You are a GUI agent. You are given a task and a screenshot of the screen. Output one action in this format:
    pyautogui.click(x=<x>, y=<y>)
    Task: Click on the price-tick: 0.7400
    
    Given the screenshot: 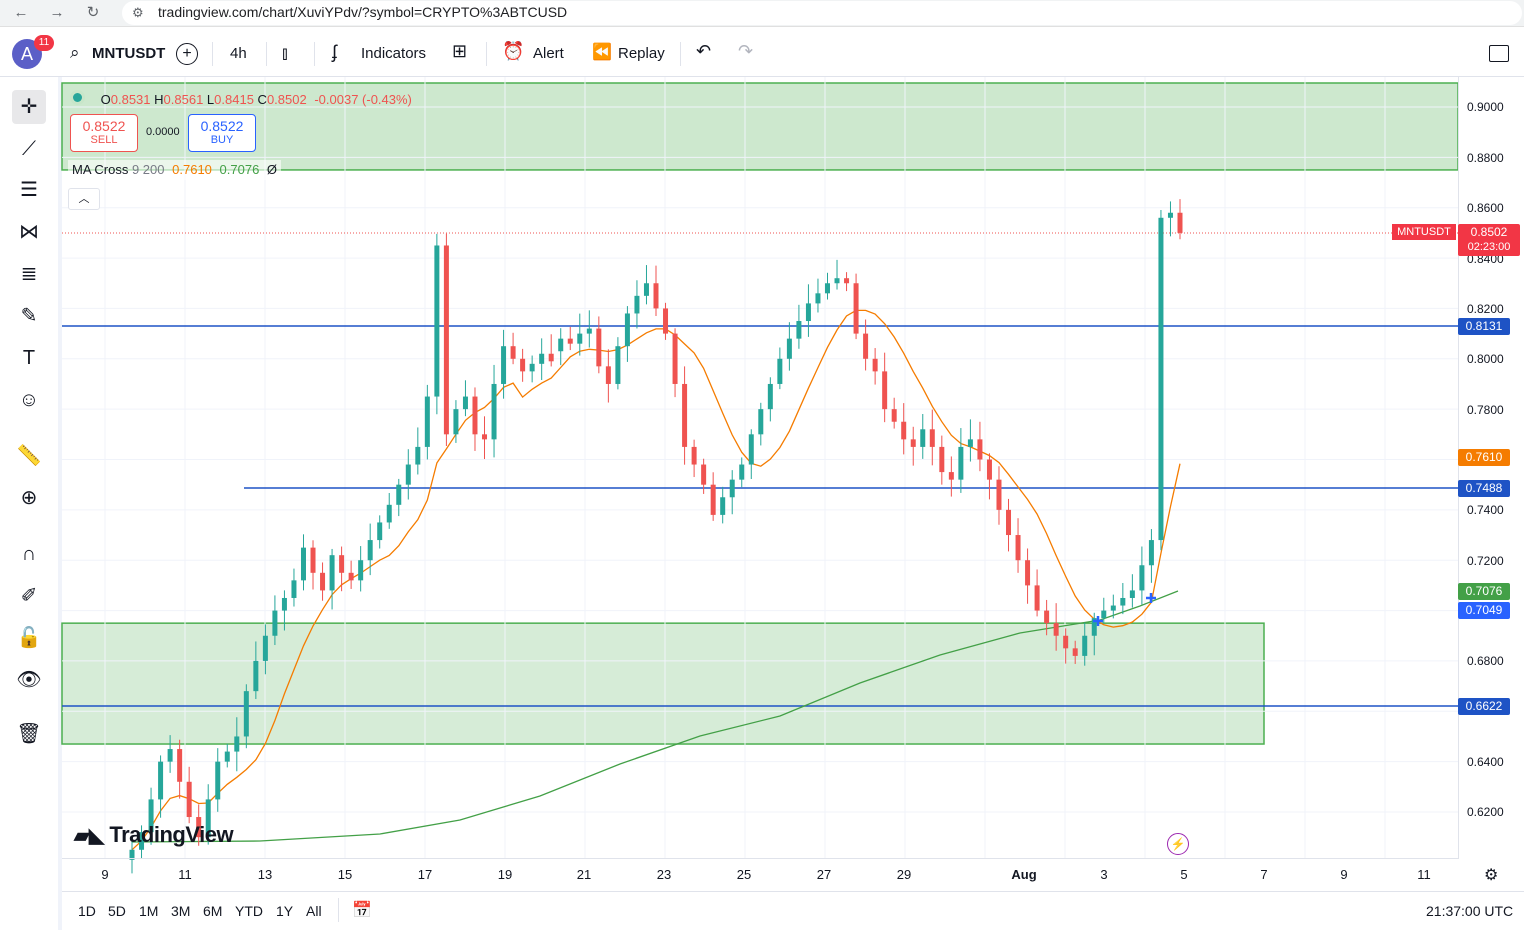 What is the action you would take?
    pyautogui.click(x=1485, y=510)
    